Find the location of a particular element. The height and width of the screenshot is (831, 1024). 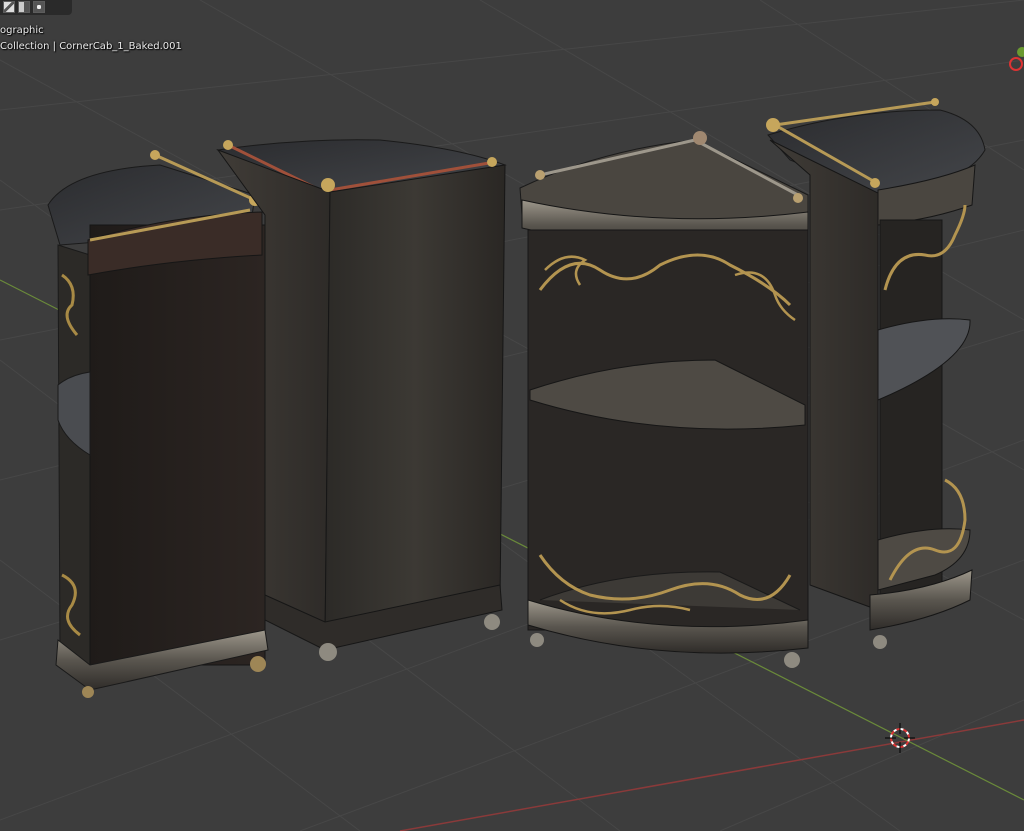

viewport-shading-toolbar is located at coordinates (36, 7).